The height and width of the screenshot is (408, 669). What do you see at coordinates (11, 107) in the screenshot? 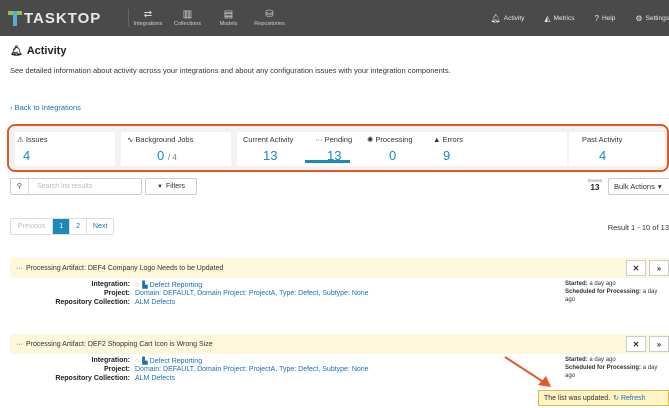
I see `chevron-left-icon: ‹` at bounding box center [11, 107].